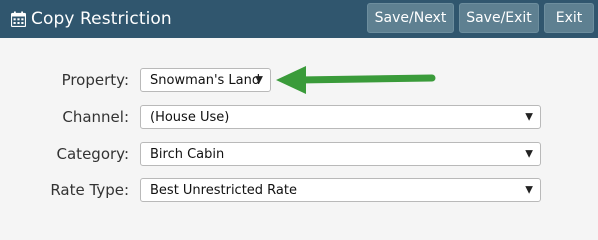 This screenshot has height=240, width=598. What do you see at coordinates (89, 190) in the screenshot?
I see `rate-type-label: Rate Type:` at bounding box center [89, 190].